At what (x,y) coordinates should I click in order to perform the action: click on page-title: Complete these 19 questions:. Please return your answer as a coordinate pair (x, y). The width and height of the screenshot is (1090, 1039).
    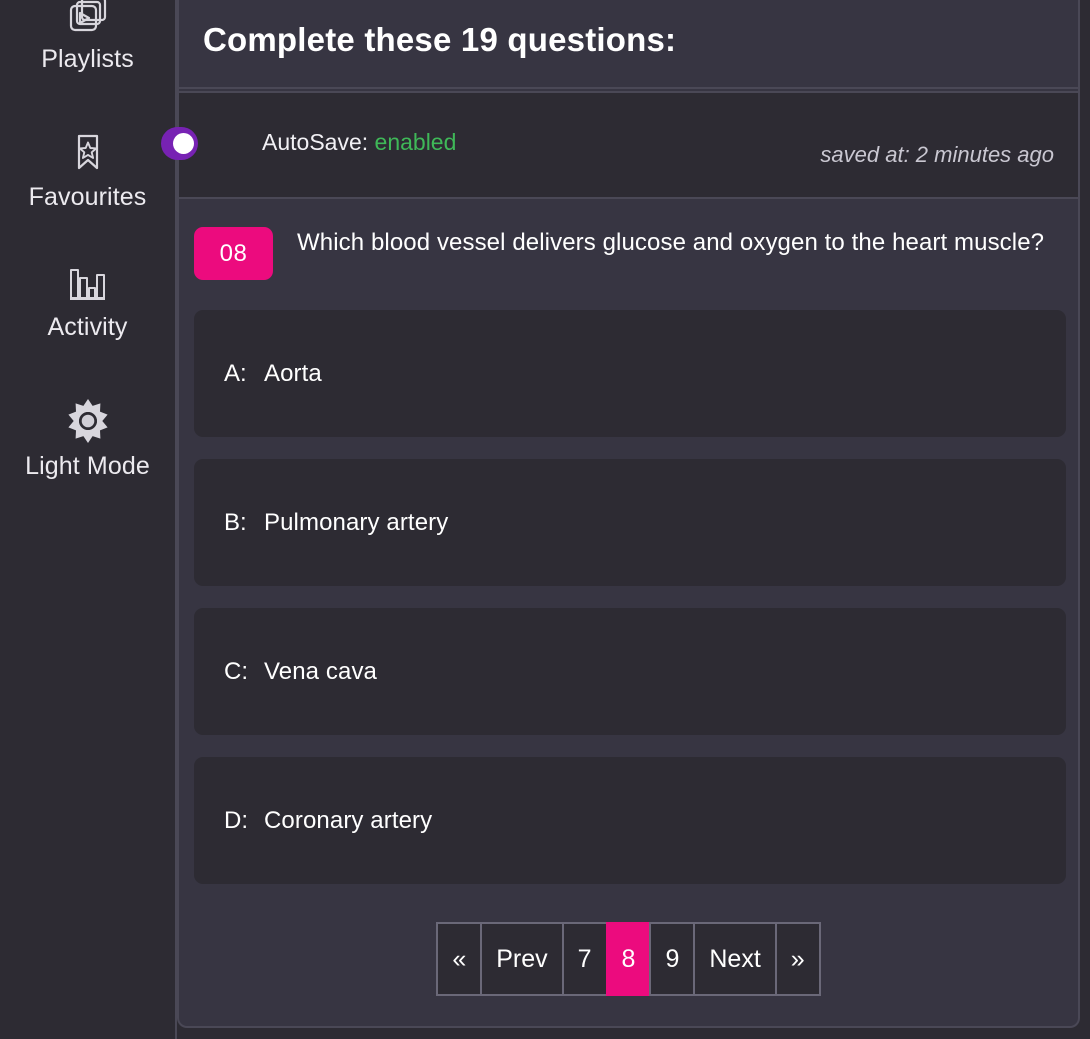
    Looking at the image, I should click on (440, 39).